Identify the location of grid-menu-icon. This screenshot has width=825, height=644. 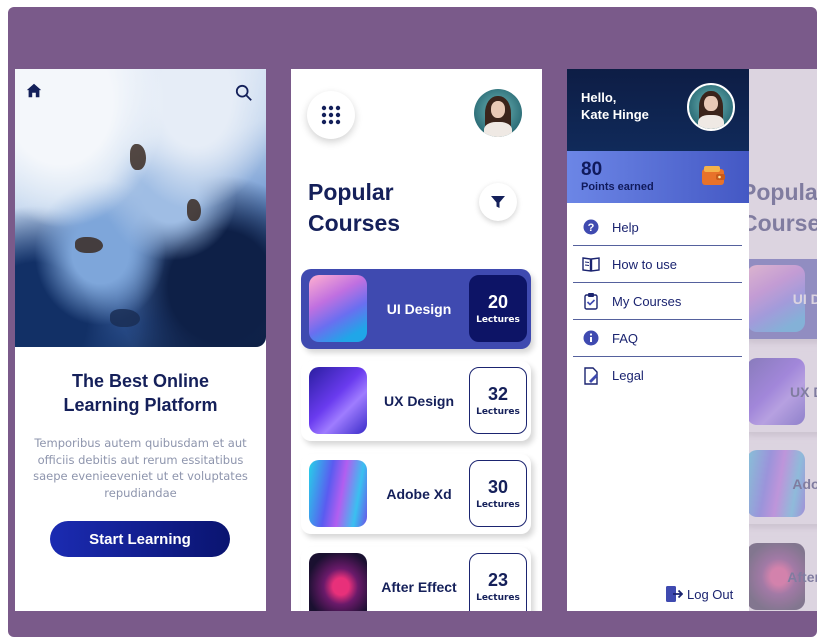
(331, 115).